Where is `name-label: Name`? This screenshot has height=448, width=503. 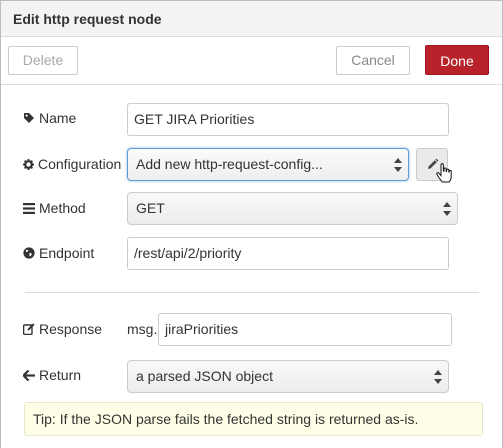
name-label: Name is located at coordinates (58, 118).